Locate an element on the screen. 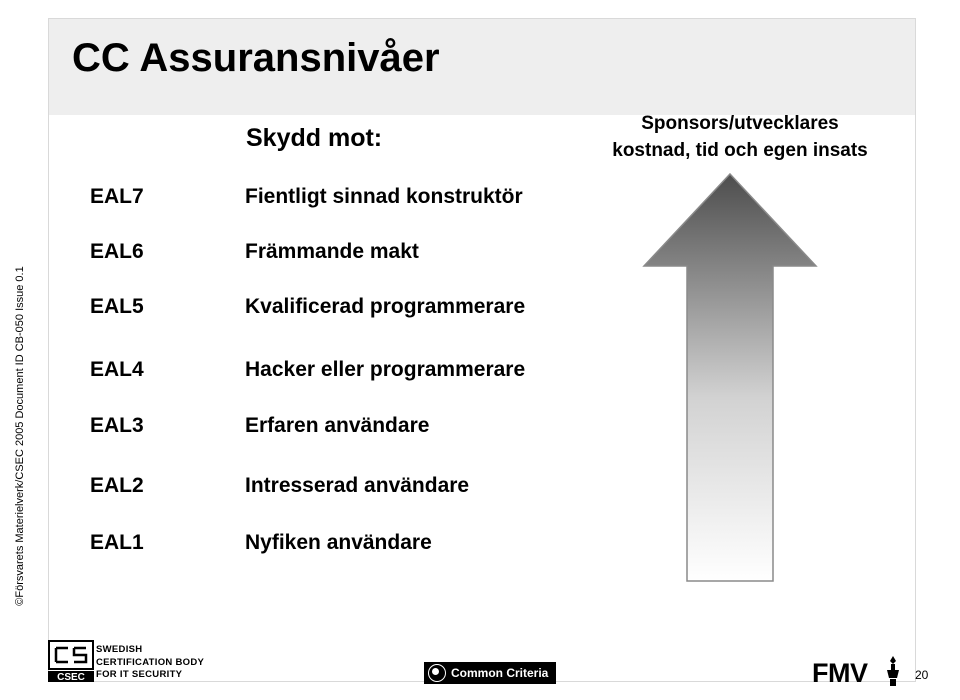 The height and width of the screenshot is (700, 960). common-criteria-label: Common Criteria is located at coordinates (500, 673).